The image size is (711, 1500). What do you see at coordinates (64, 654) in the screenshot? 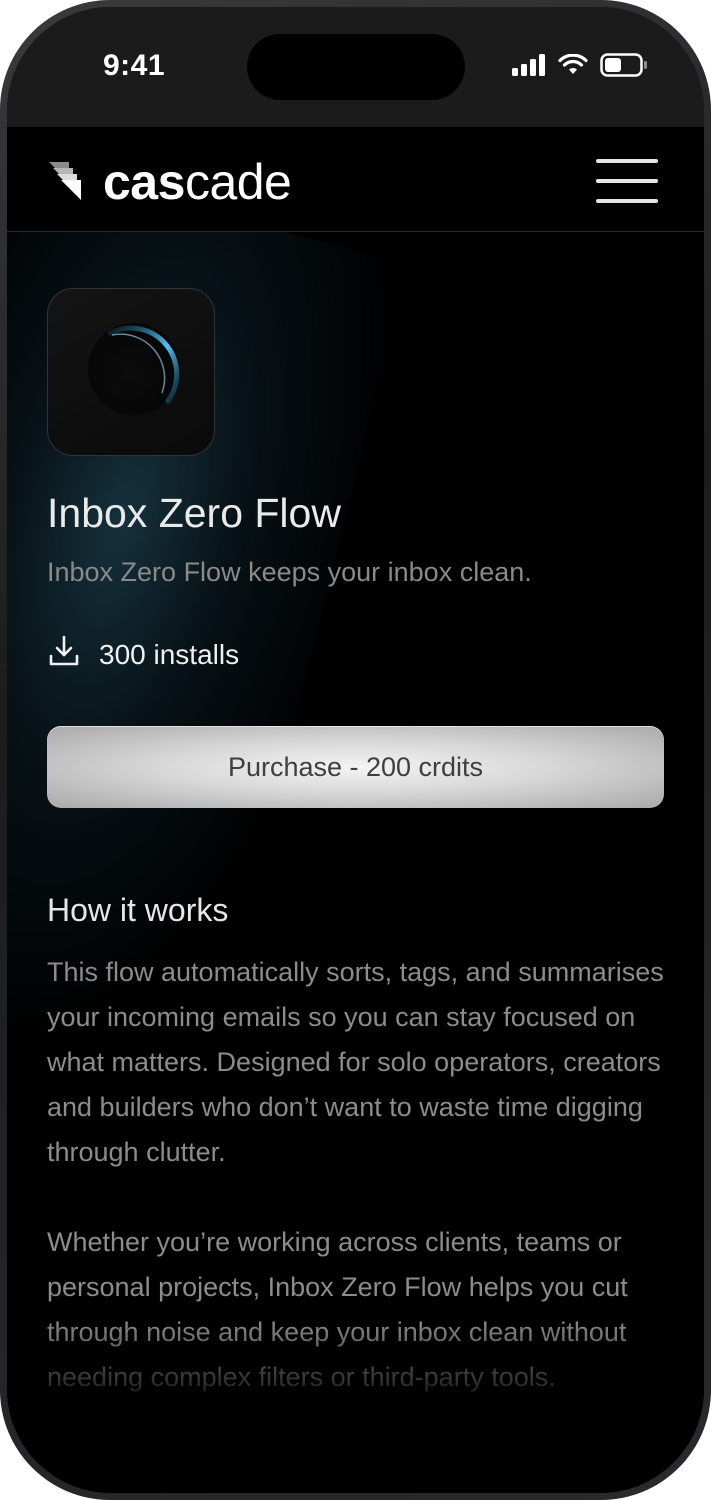
I see `download-icon` at bounding box center [64, 654].